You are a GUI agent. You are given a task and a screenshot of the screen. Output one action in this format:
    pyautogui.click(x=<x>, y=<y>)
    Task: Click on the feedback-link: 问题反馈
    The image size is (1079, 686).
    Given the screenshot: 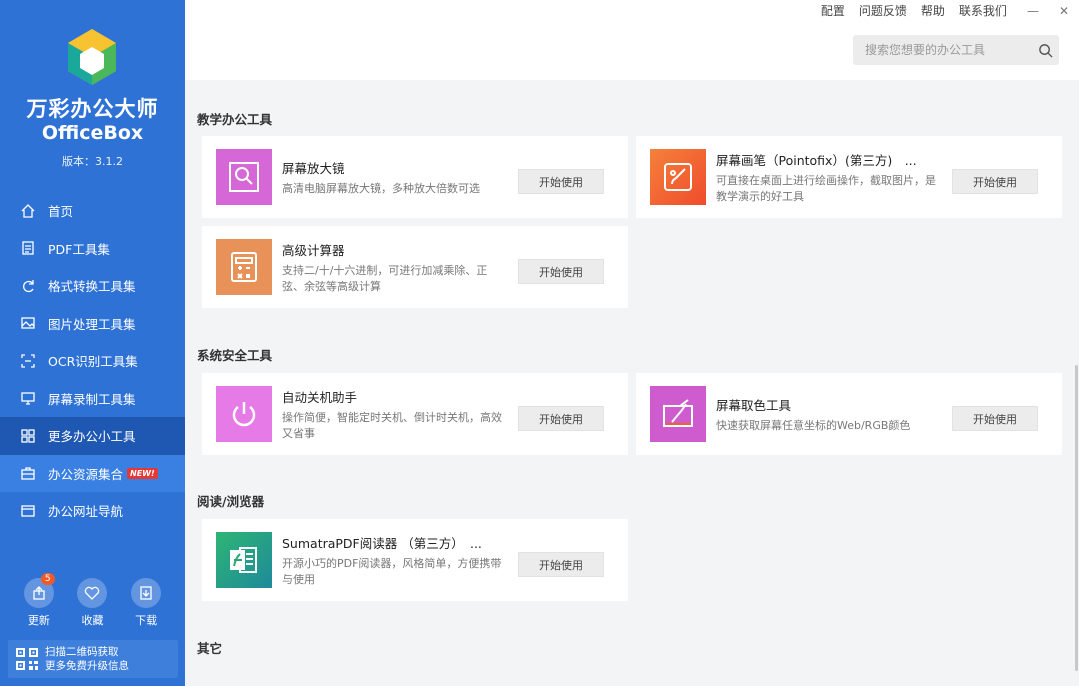 What is the action you would take?
    pyautogui.click(x=883, y=10)
    